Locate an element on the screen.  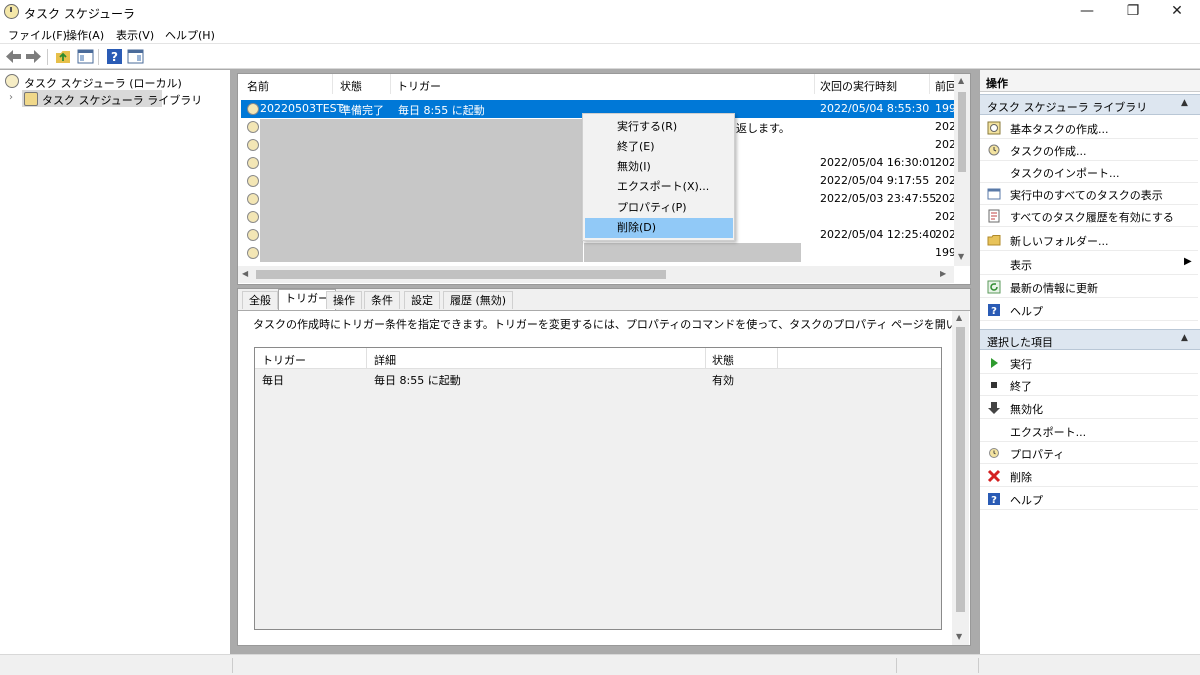
title-bar: タスク スケジューラ — ❐ ✕ is located at coordinates (600, 12).